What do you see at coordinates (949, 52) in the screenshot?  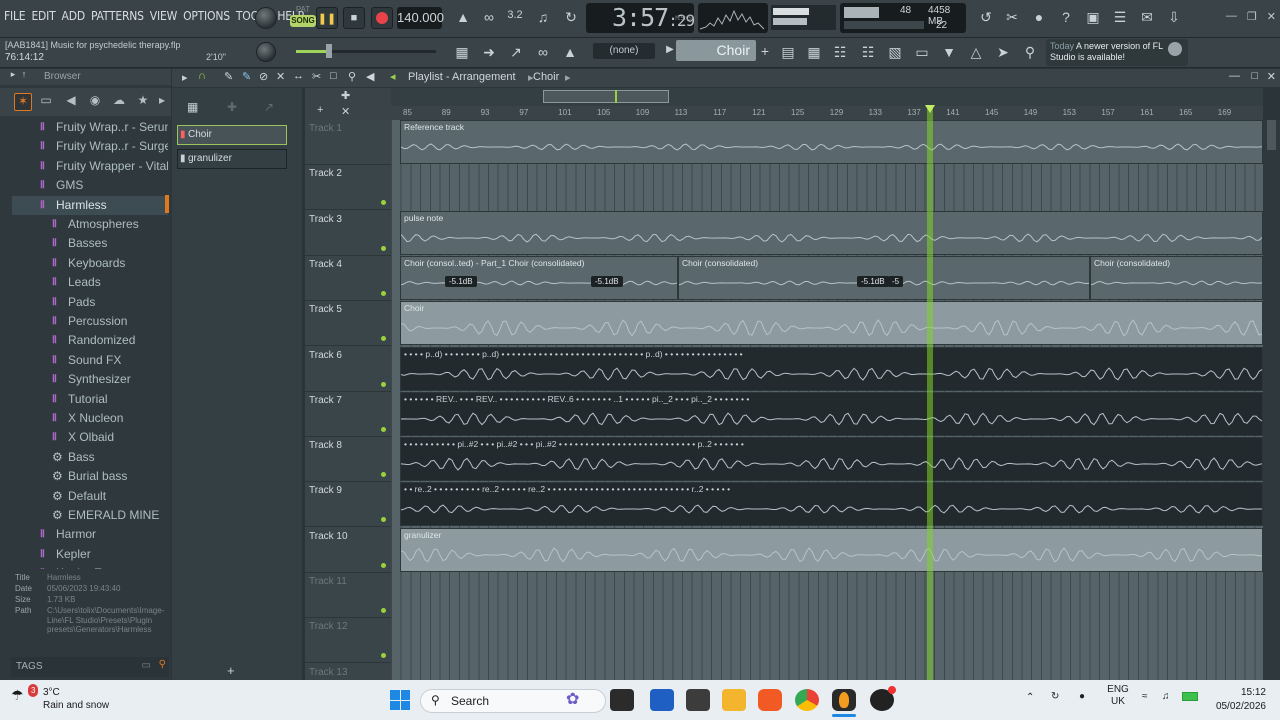 I see `plug-icon: ▼` at bounding box center [949, 52].